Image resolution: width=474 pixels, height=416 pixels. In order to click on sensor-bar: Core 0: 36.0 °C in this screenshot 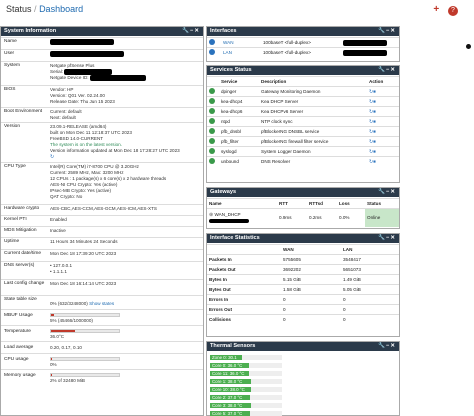, I will do `click(229, 365)`.